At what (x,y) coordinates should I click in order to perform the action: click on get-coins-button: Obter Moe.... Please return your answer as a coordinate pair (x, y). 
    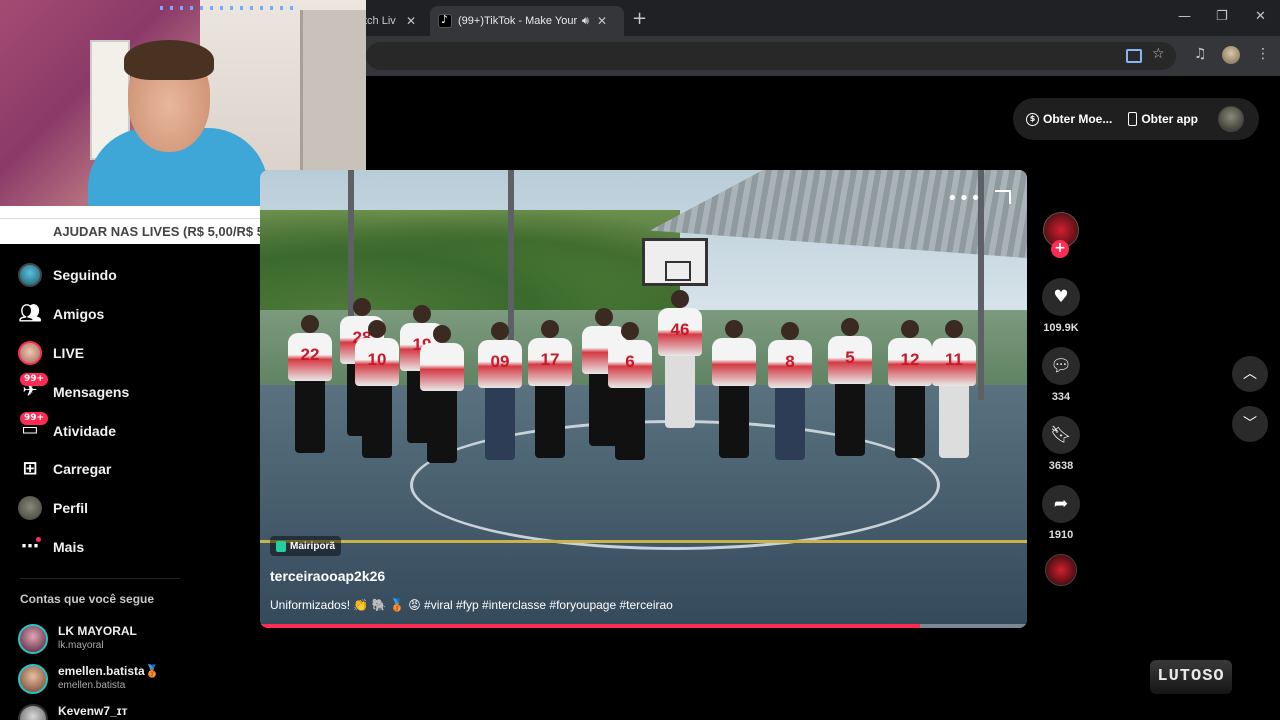
    Looking at the image, I should click on (1077, 119).